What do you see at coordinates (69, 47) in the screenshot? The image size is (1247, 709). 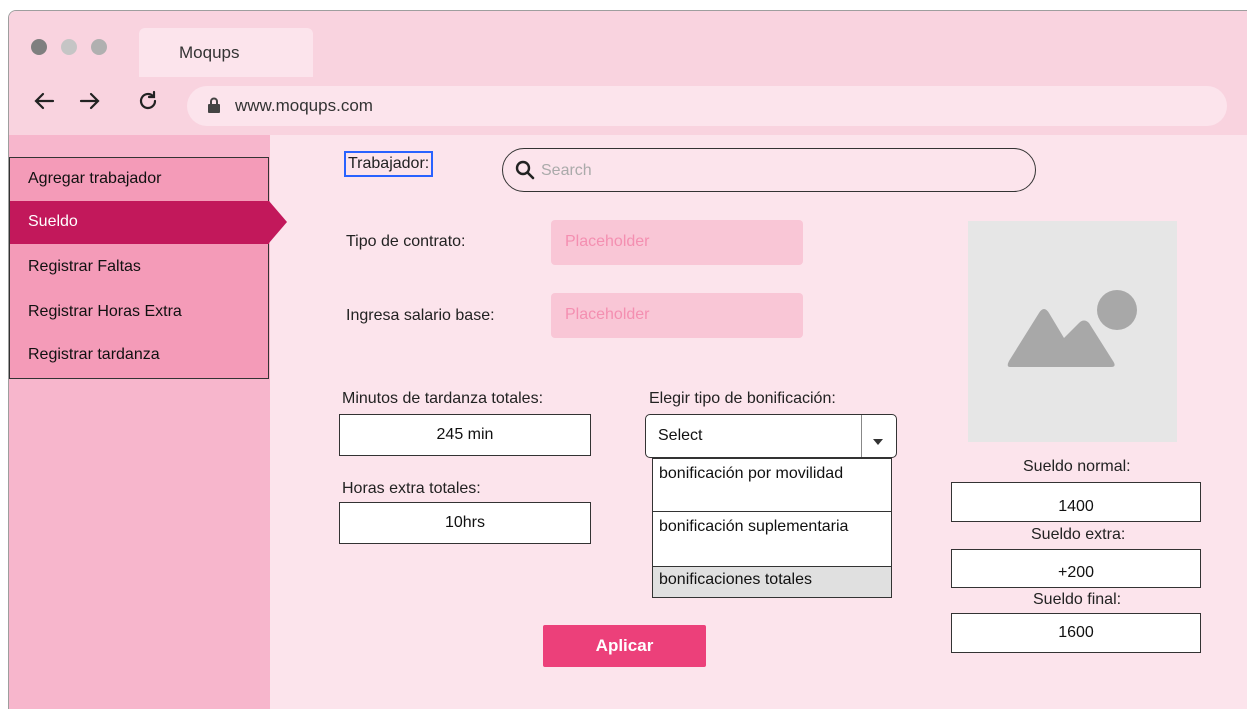 I see `window-minimize-dot` at bounding box center [69, 47].